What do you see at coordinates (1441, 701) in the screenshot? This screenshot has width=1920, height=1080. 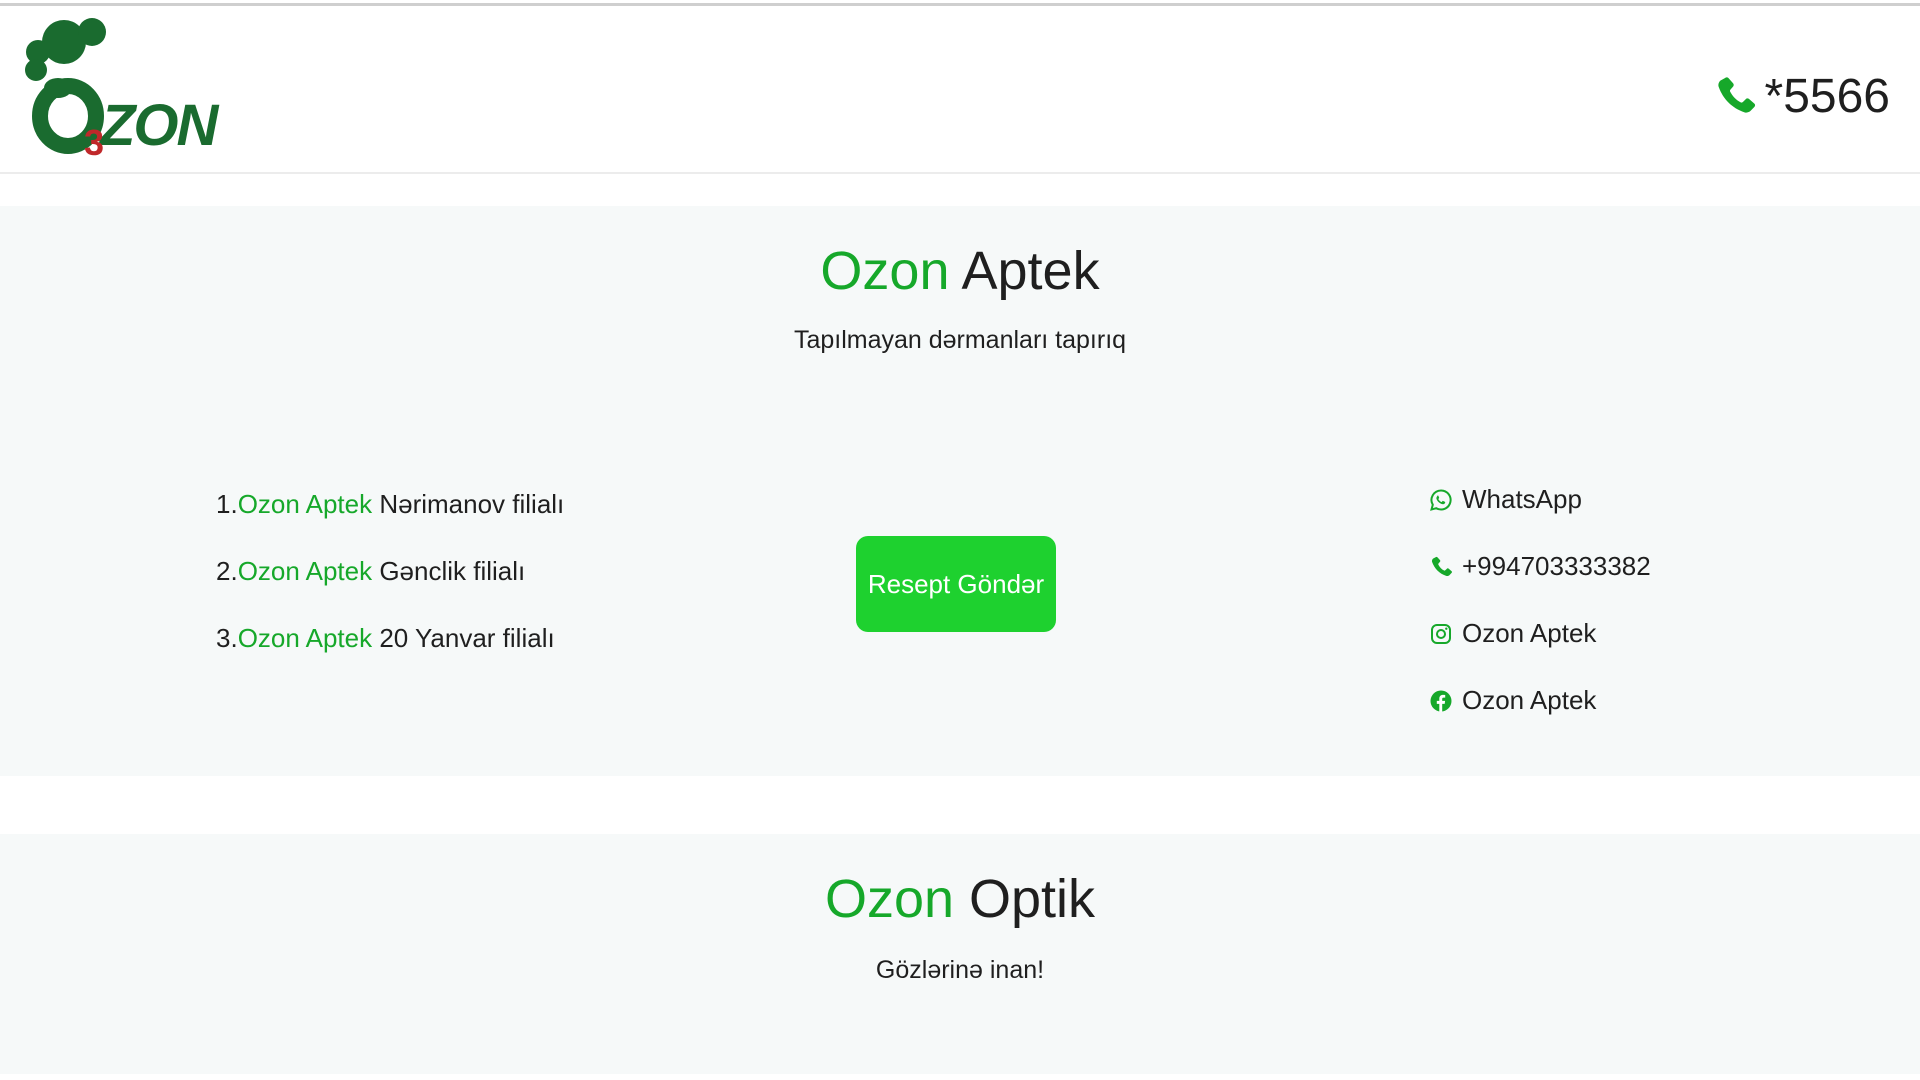 I see `facebook-icon` at bounding box center [1441, 701].